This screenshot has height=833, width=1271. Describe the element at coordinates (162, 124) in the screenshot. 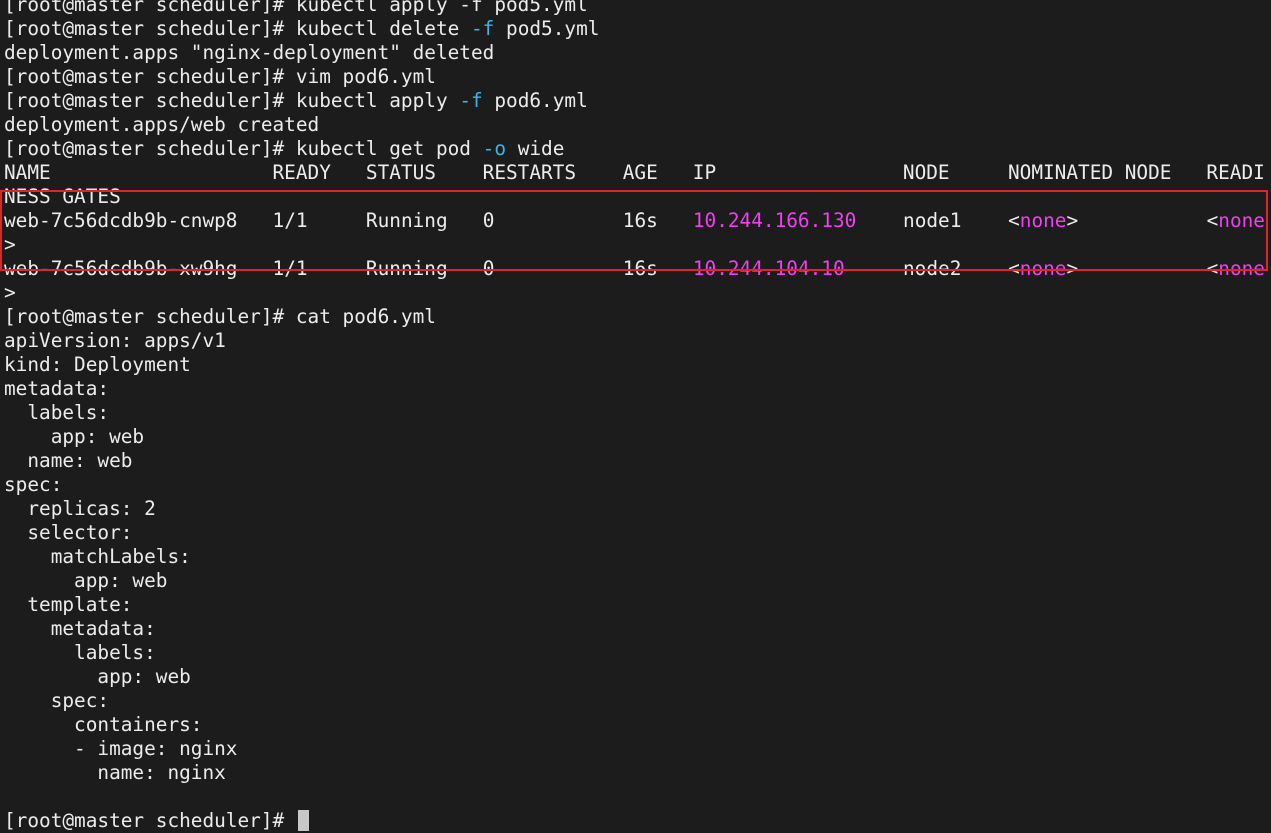

I see `command-output-apply: deployment.apps/web created` at that location.